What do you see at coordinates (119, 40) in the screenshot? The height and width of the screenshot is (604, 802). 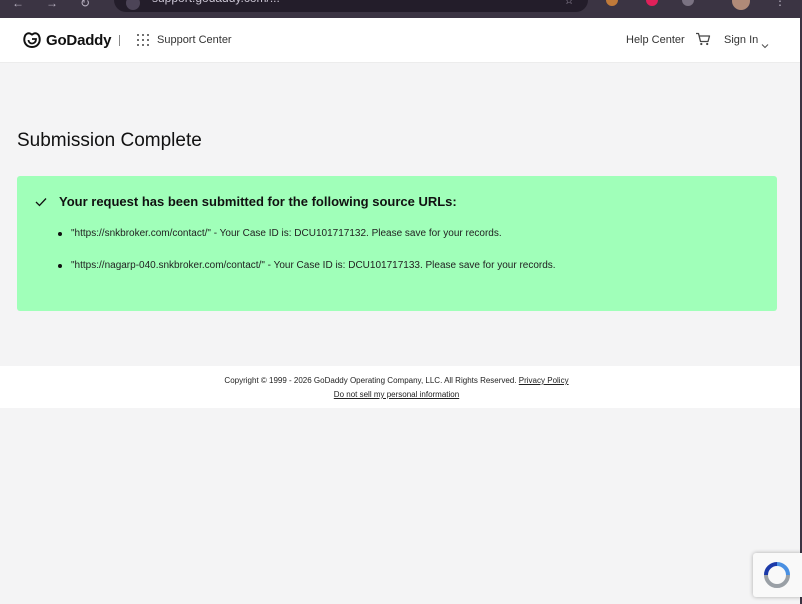 I see `header-divider` at bounding box center [119, 40].